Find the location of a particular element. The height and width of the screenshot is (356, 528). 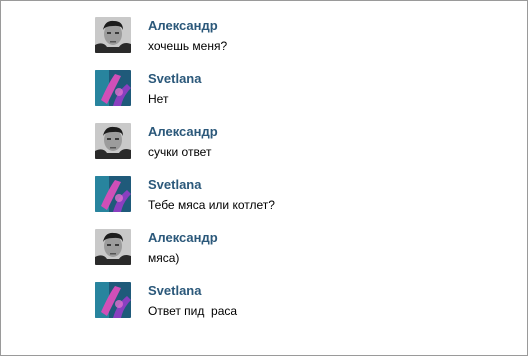

message-text: Тебе мяса или котлет? is located at coordinates (211, 205).